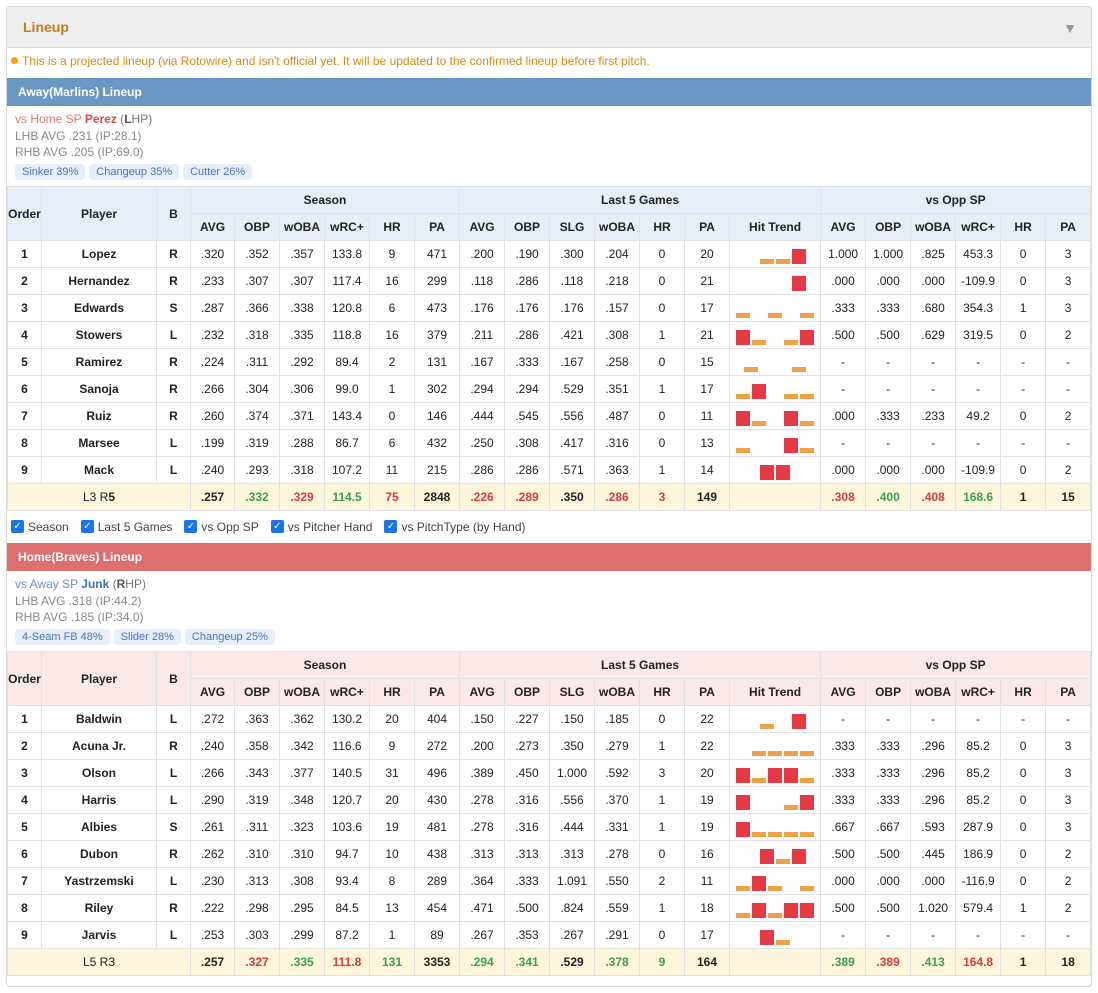 The width and height of the screenshot is (1098, 993). Describe the element at coordinates (101, 119) in the screenshot. I see `sp-name-link: Perez` at that location.